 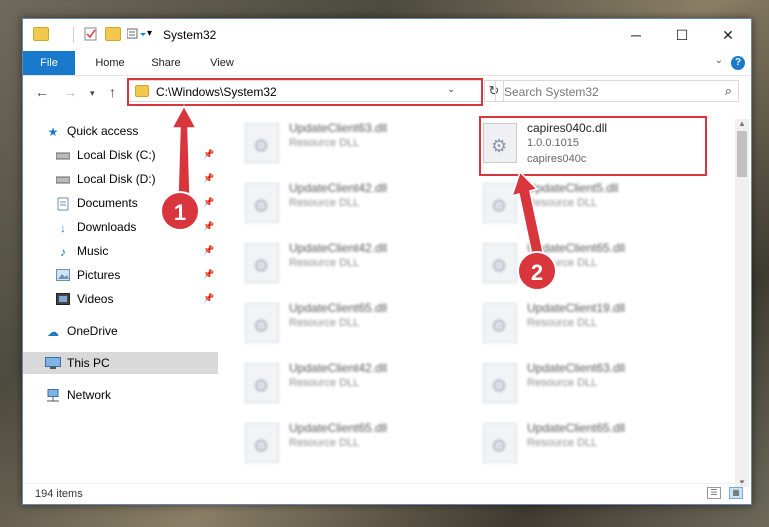 What do you see at coordinates (53, 395) in the screenshot?
I see `network-icon` at bounding box center [53, 395].